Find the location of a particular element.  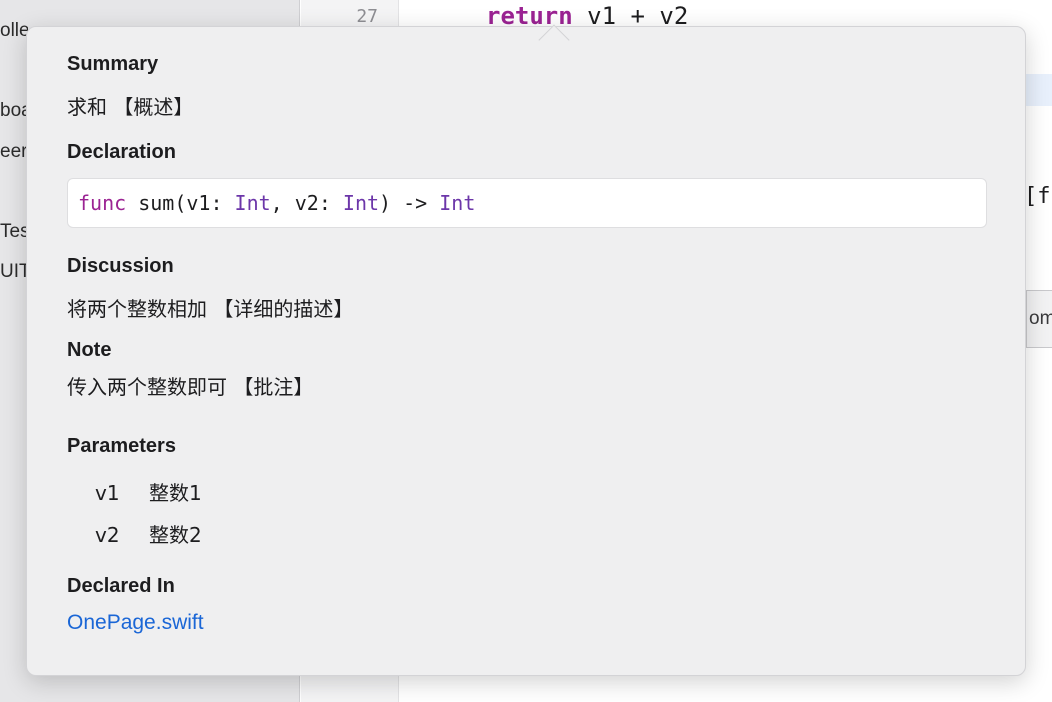

decl-keyword: func is located at coordinates (102, 203).